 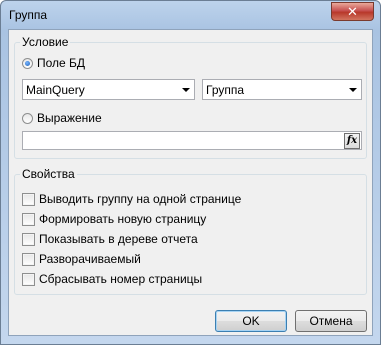 I want to click on close-button: ✕, so click(x=352, y=11).